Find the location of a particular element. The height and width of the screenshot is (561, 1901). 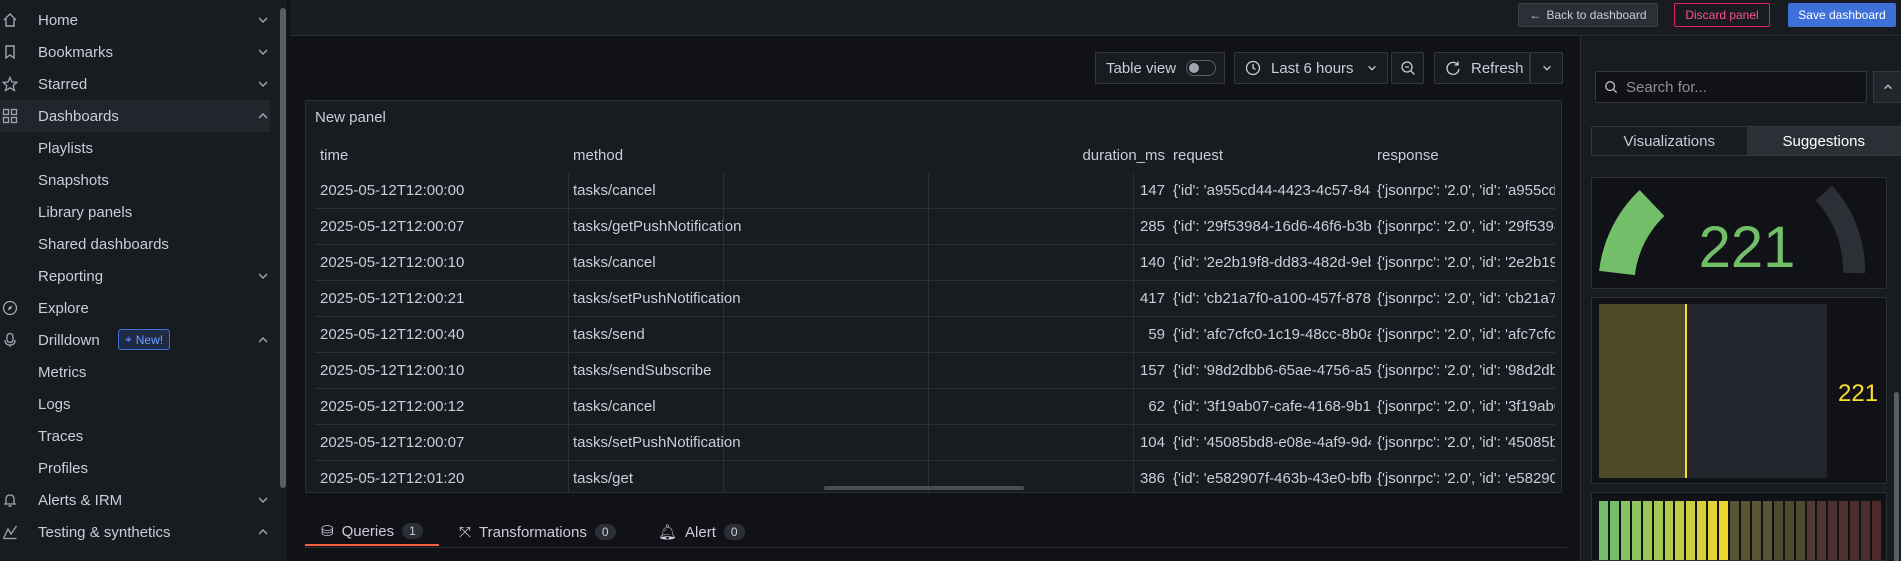

panel-title: New panel is located at coordinates (350, 117).